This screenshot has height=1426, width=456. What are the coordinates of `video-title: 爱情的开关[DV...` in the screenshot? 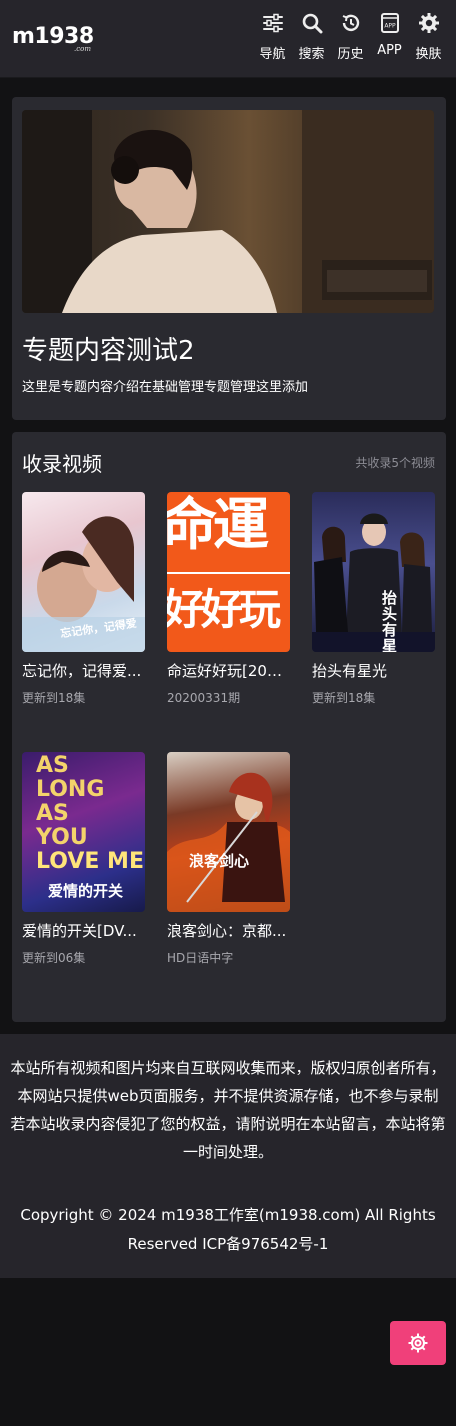 It's located at (83, 930).